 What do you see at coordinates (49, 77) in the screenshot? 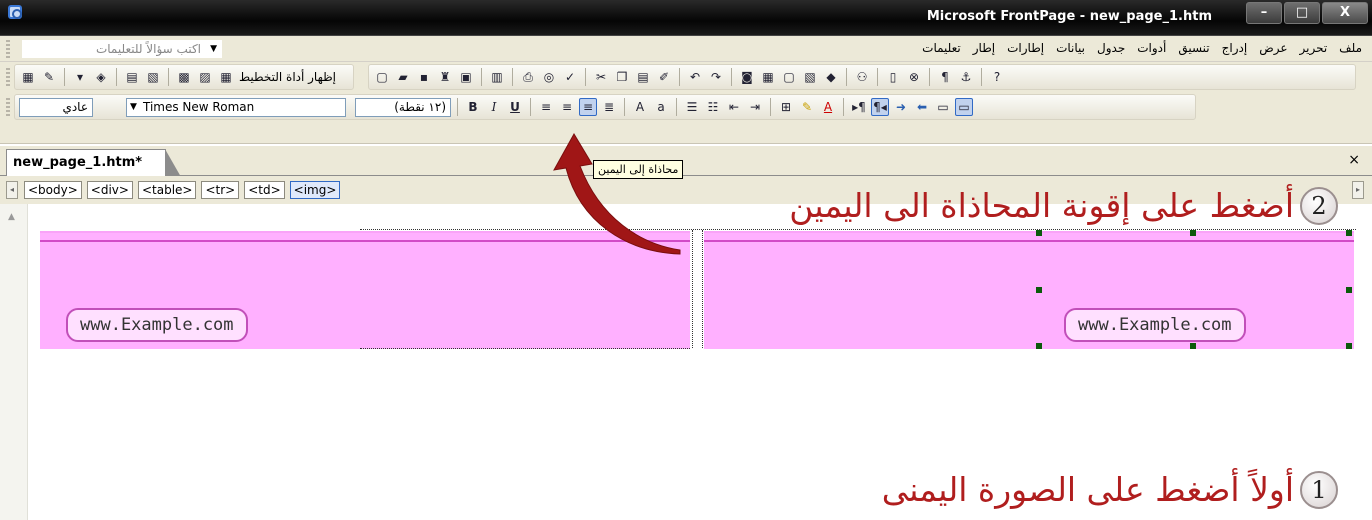
I see `edit-tool-icon: ✎` at bounding box center [49, 77].